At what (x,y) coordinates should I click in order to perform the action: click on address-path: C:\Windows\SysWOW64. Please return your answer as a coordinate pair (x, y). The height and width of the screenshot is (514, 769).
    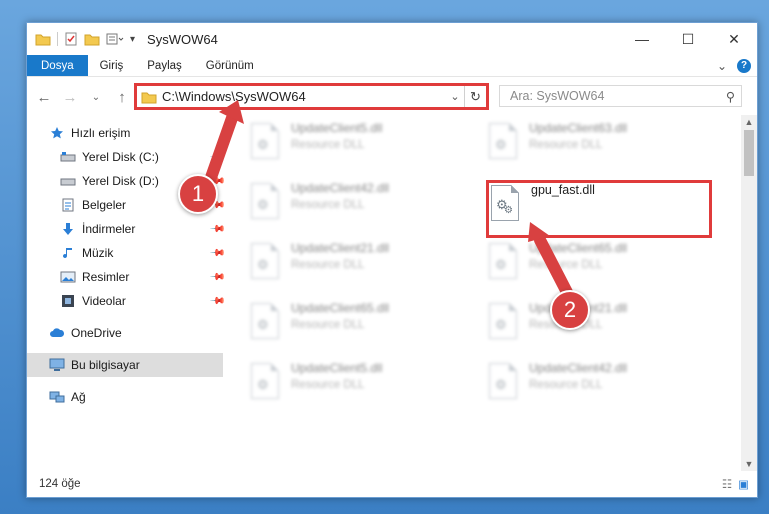
    Looking at the image, I should click on (234, 96).